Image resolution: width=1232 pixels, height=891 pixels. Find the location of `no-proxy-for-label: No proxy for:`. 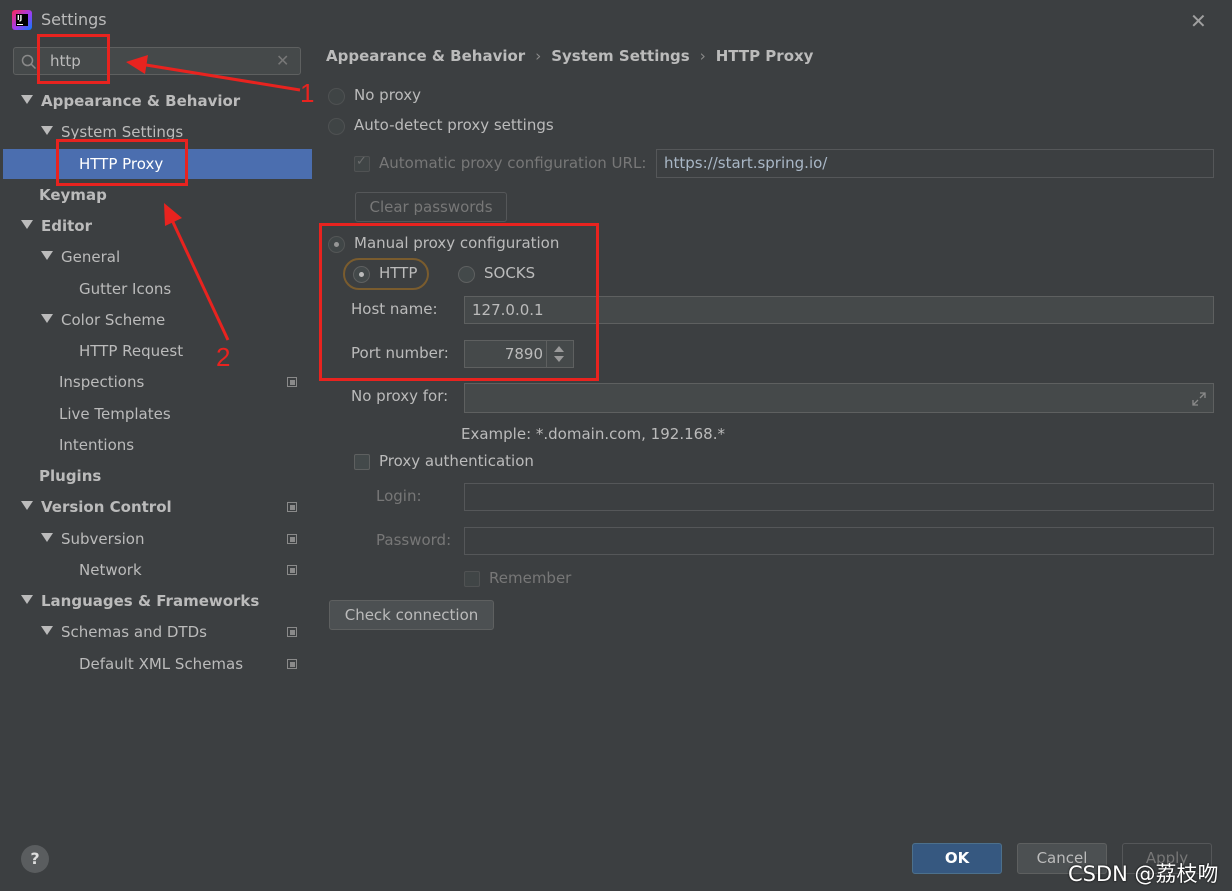

no-proxy-for-label: No proxy for: is located at coordinates (400, 396).